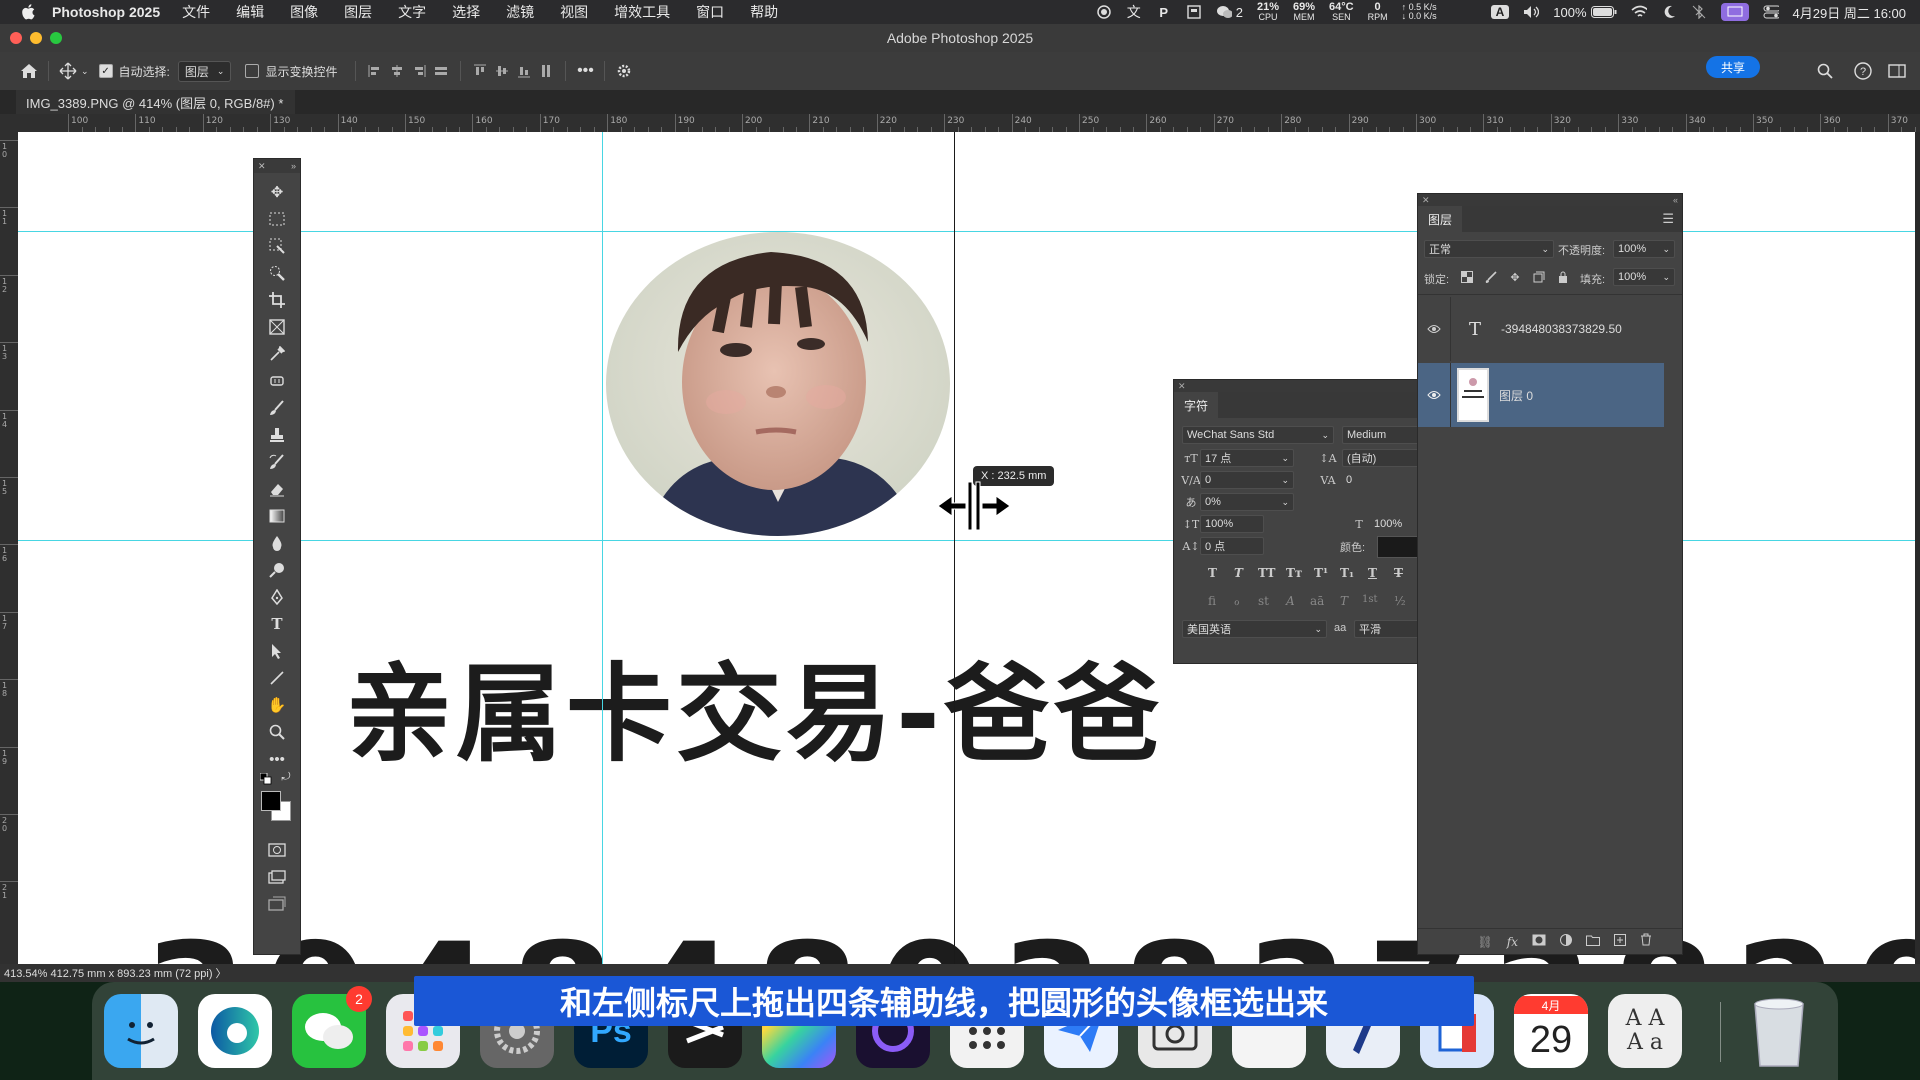 Image resolution: width=1920 pixels, height=1080 pixels. I want to click on language-select: 美国英语 ⌄, so click(1254, 629).